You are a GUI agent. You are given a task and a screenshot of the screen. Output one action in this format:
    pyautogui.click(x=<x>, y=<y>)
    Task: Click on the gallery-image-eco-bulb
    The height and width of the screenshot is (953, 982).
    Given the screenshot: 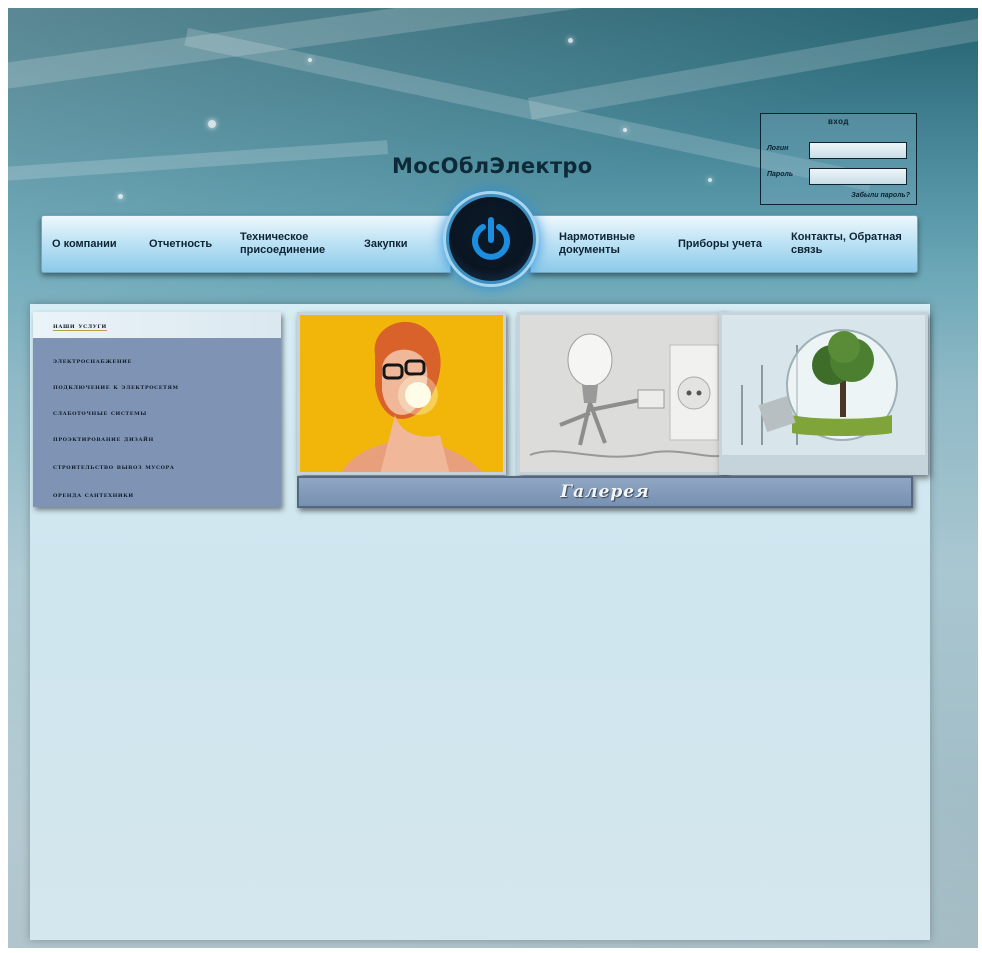 What is the action you would take?
    pyautogui.click(x=823, y=393)
    